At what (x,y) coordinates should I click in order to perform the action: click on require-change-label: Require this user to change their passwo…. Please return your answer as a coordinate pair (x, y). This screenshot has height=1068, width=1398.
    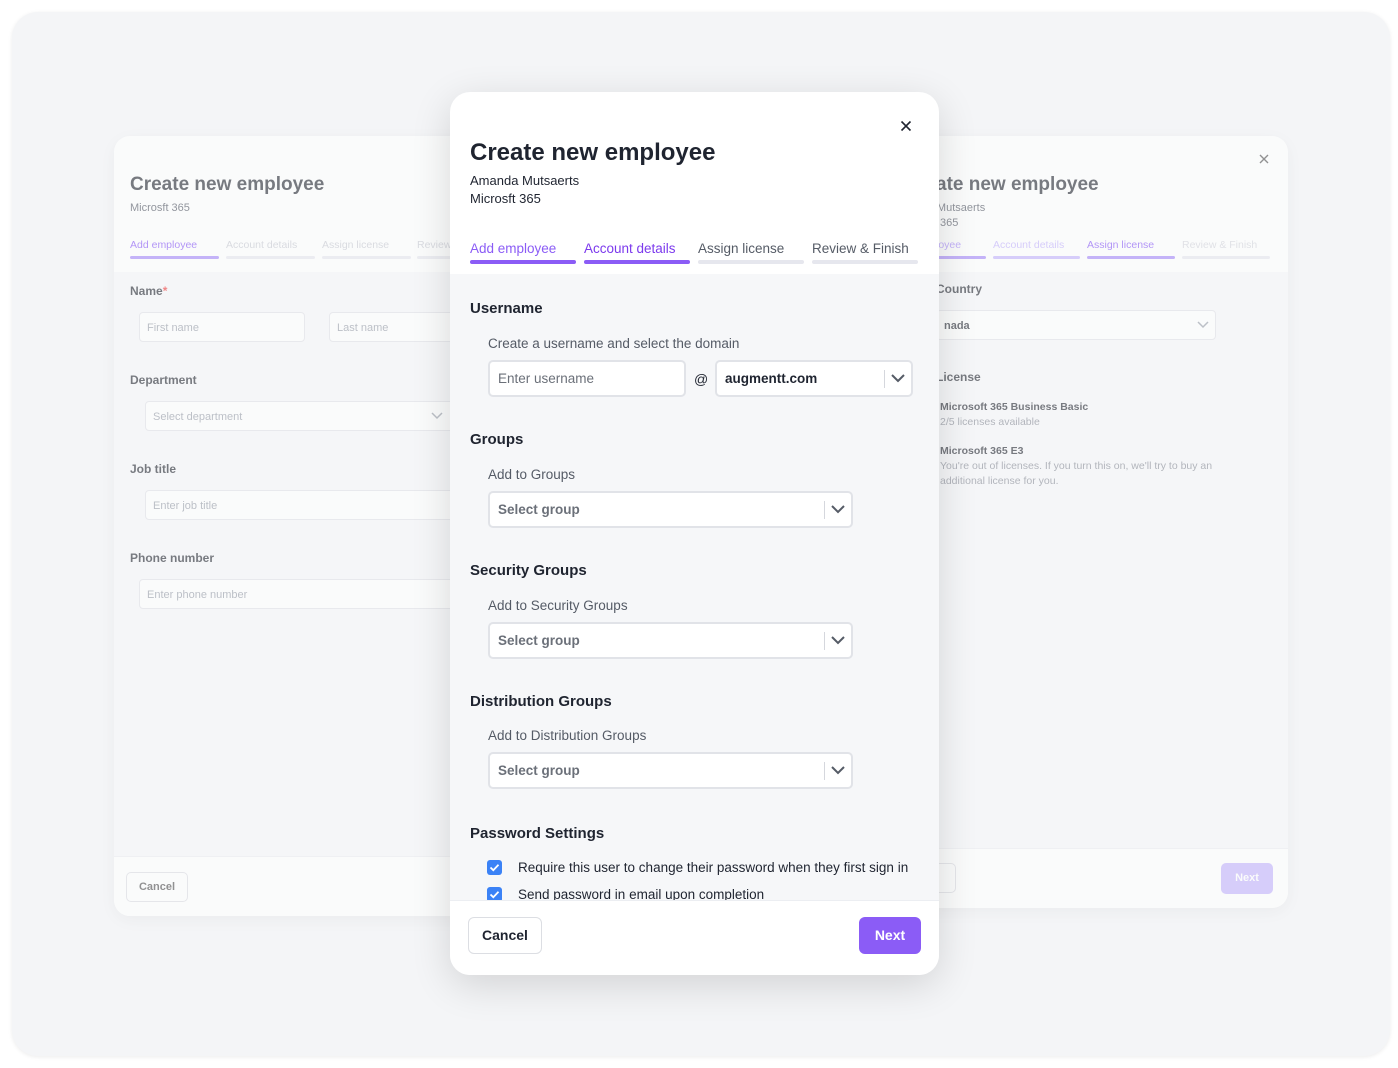
    Looking at the image, I should click on (713, 867).